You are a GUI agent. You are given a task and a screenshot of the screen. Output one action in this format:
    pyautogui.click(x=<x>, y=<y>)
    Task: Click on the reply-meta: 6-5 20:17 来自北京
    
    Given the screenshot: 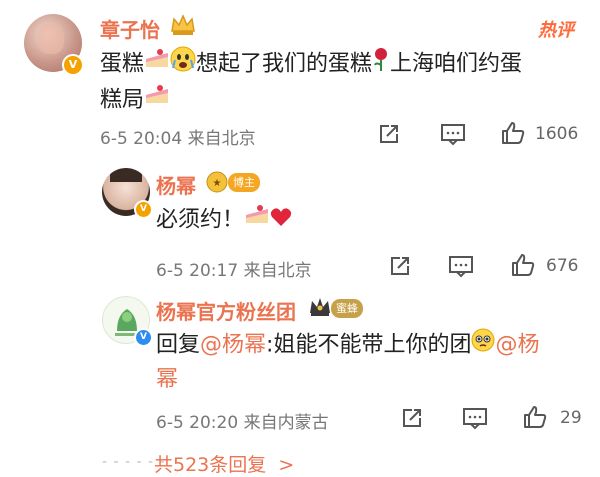 What is the action you would take?
    pyautogui.click(x=234, y=268)
    